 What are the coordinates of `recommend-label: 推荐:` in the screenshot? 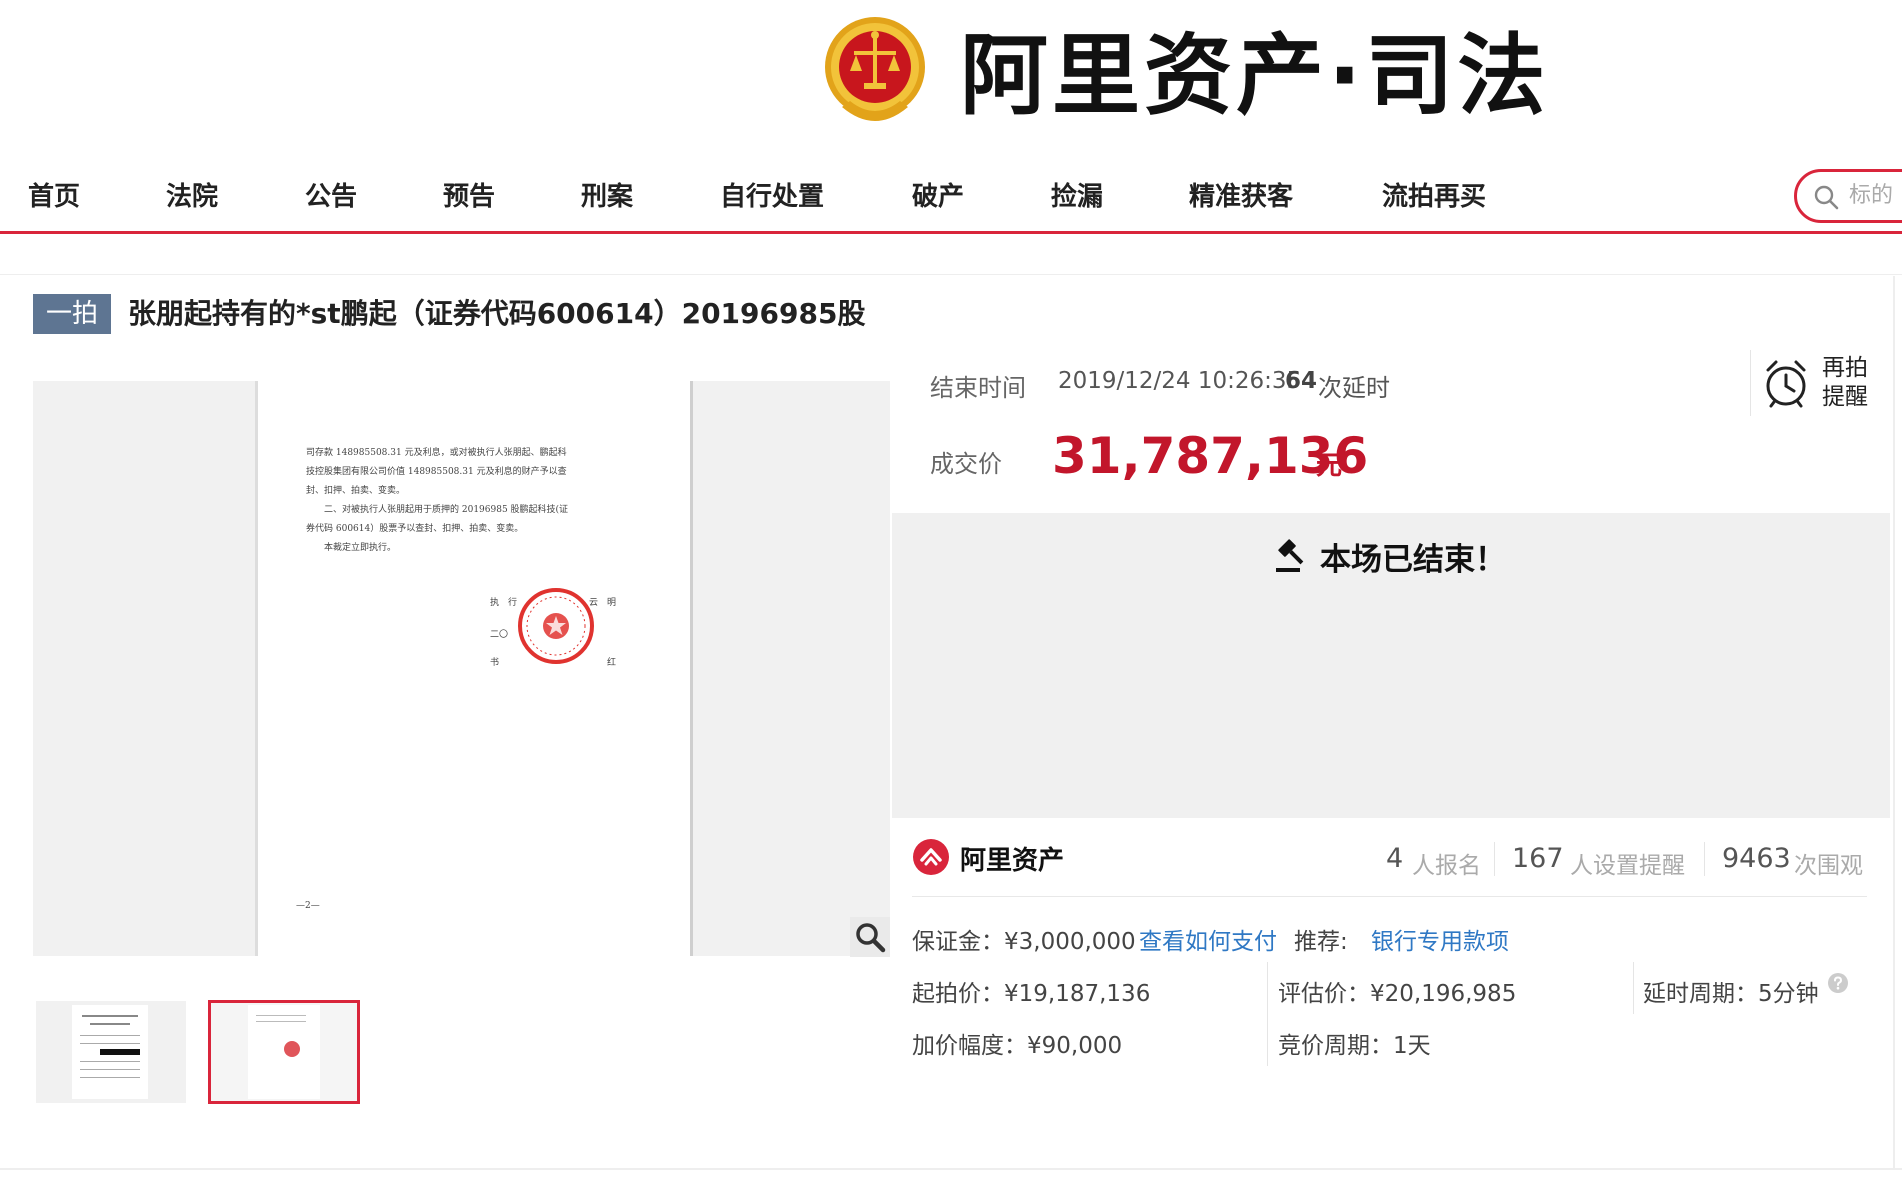 It's located at (1321, 942).